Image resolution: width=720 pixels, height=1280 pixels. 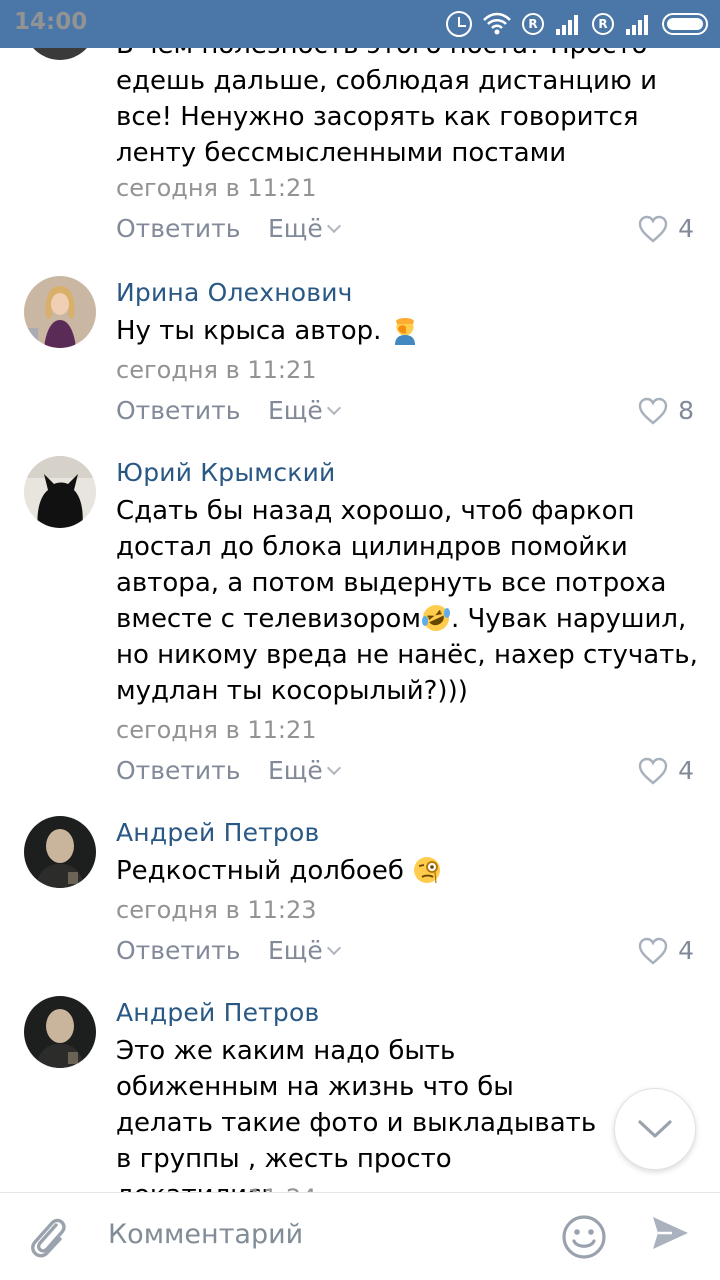 I want to click on comment-text: Редкостный долбоеб, so click(x=411, y=871).